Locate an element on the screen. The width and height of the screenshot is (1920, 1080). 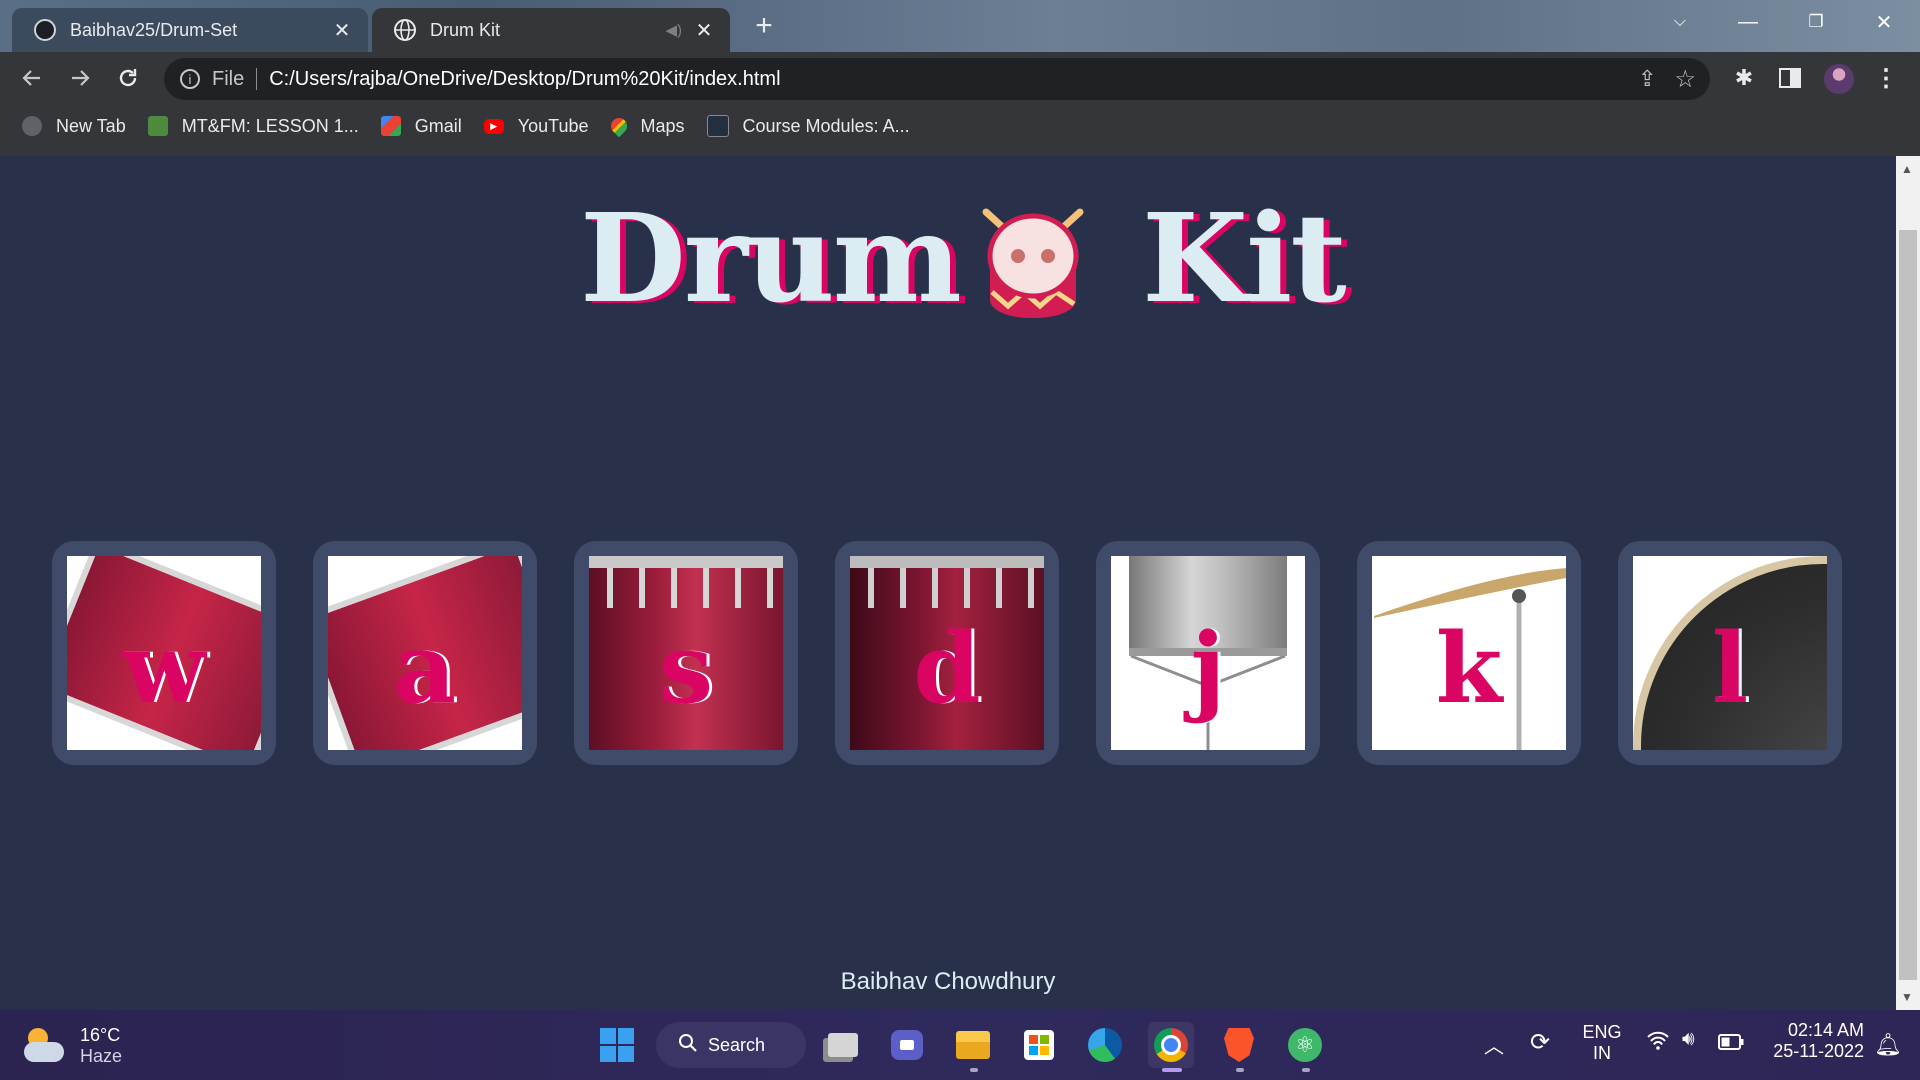
crash-image: k is located at coordinates (1469, 653).